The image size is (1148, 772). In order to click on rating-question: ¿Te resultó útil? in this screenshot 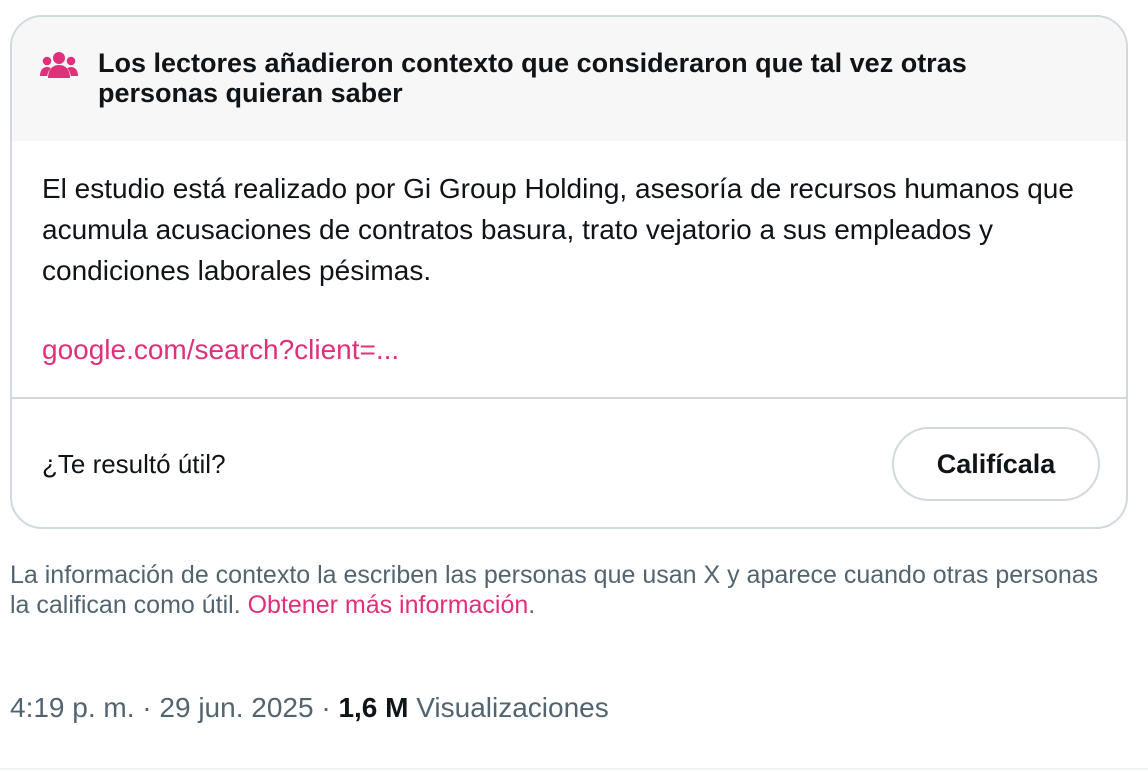, I will do `click(134, 464)`.